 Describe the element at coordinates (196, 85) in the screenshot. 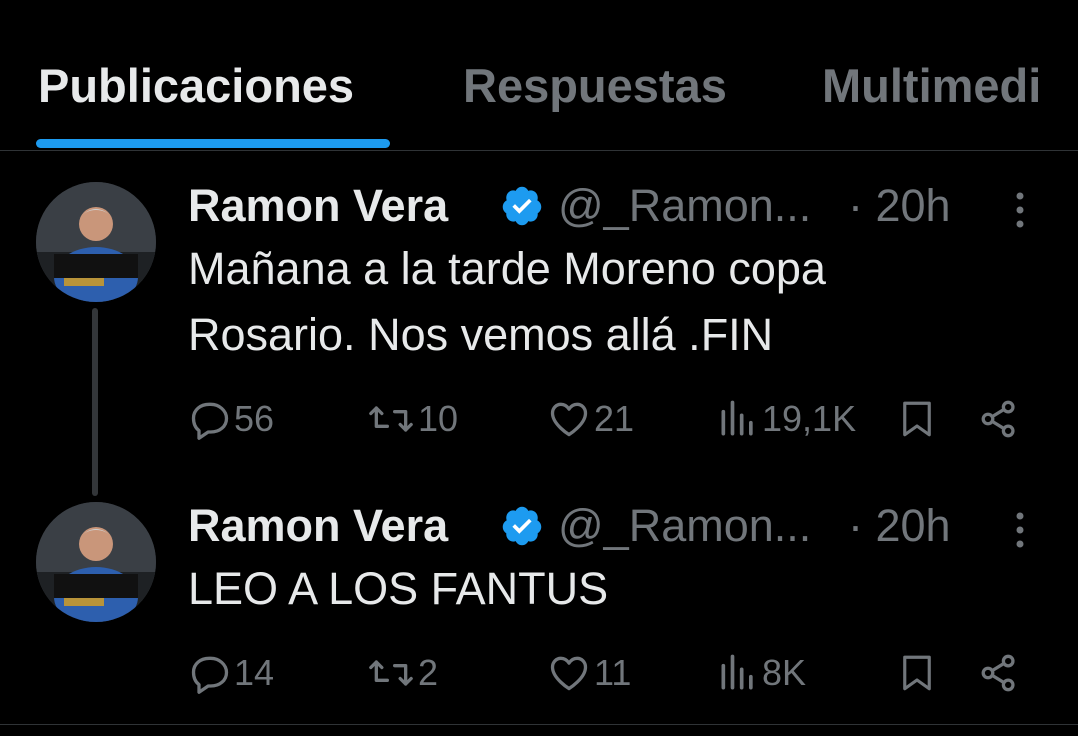

I see `tab-publicaciones: Publicaciones` at that location.